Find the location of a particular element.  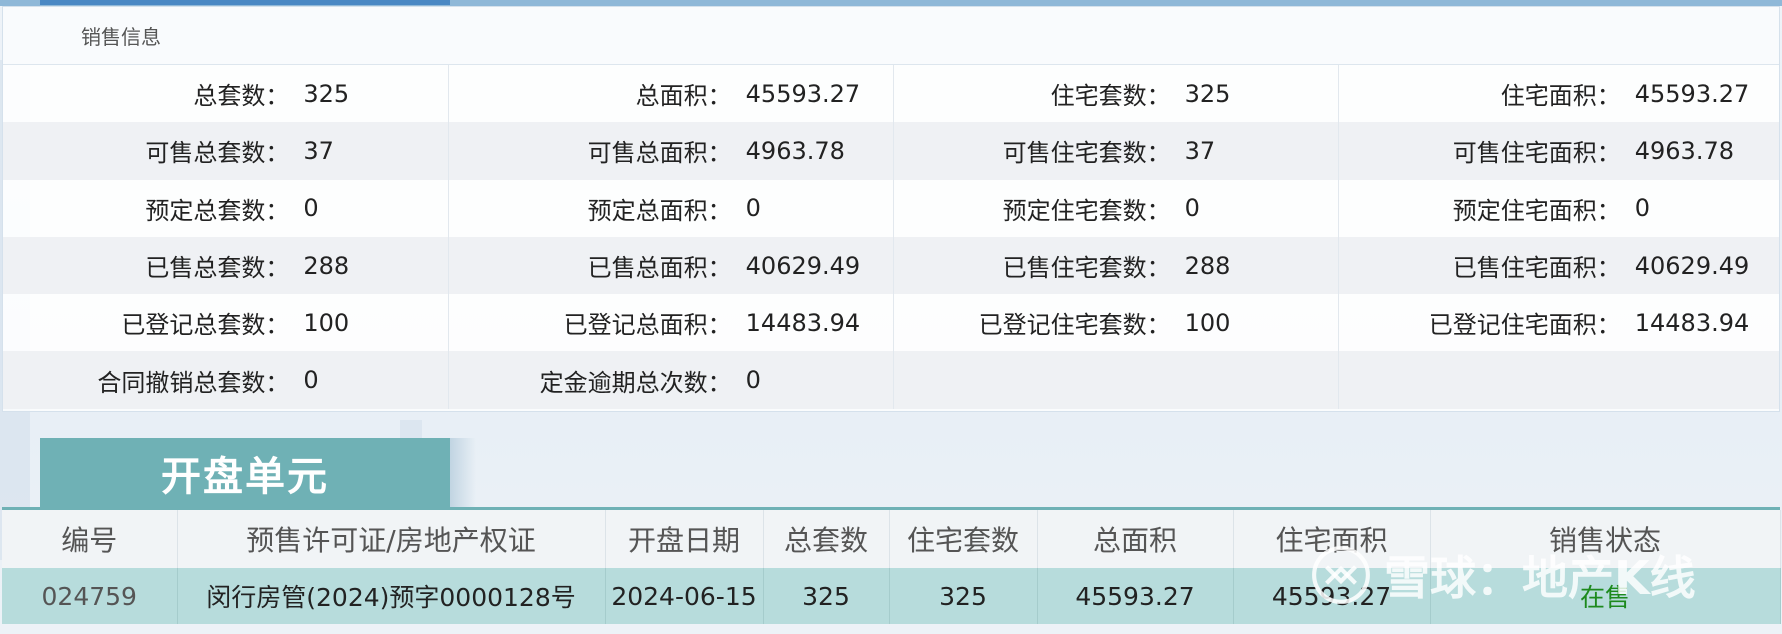

watermark: 雪球：地产K线 is located at coordinates (1525, 575).